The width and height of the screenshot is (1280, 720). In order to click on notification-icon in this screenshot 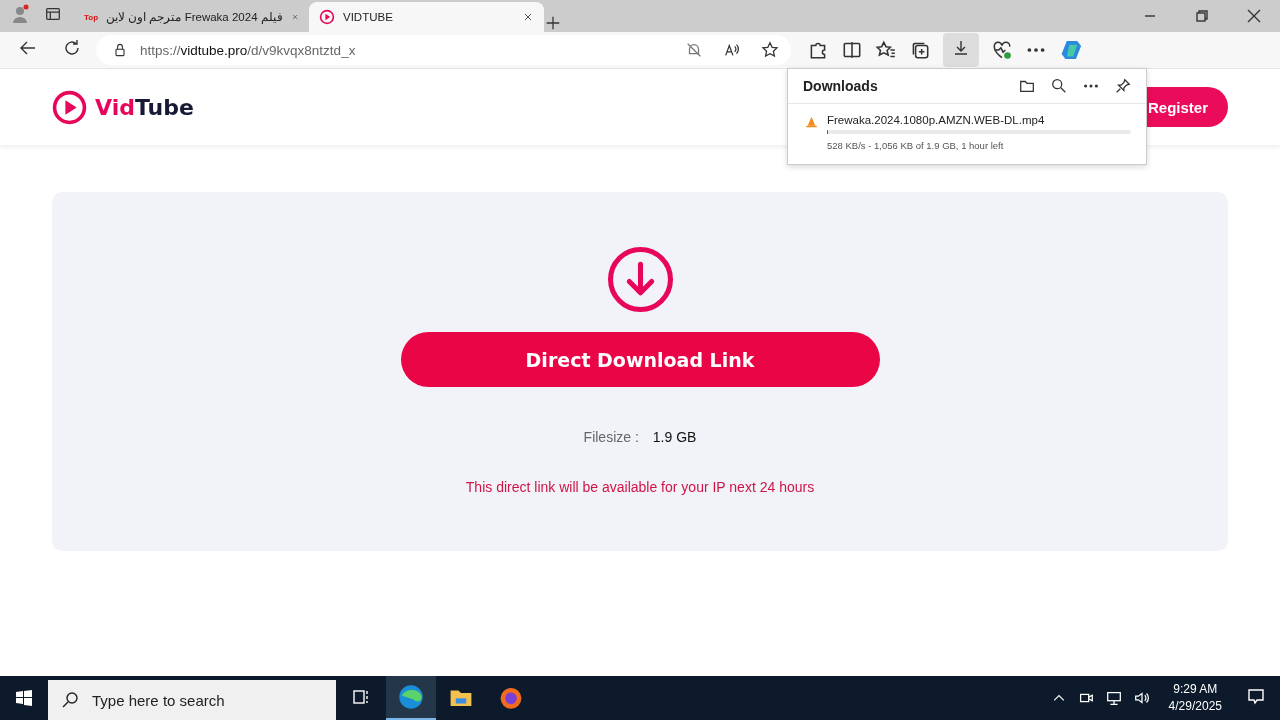, I will do `click(1256, 696)`.